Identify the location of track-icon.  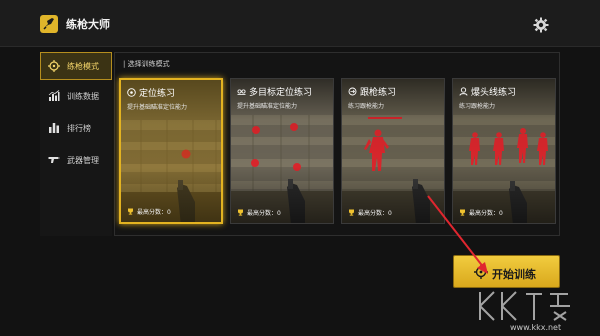
(352, 91).